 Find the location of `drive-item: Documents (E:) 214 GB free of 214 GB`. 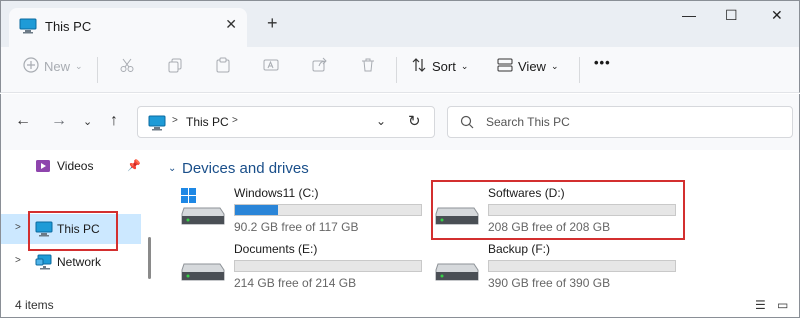

drive-item: Documents (E:) 214 GB free of 214 GB is located at coordinates (305, 265).